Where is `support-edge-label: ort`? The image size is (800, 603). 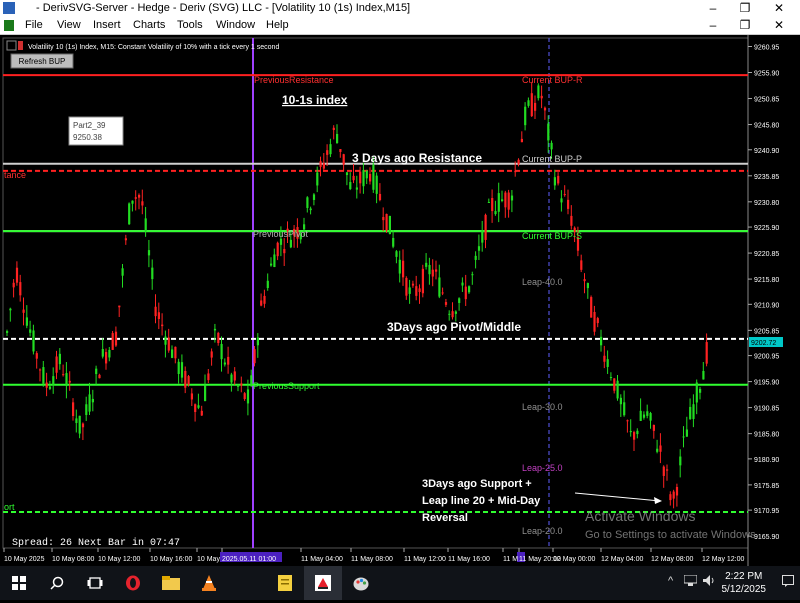 support-edge-label: ort is located at coordinates (9, 507).